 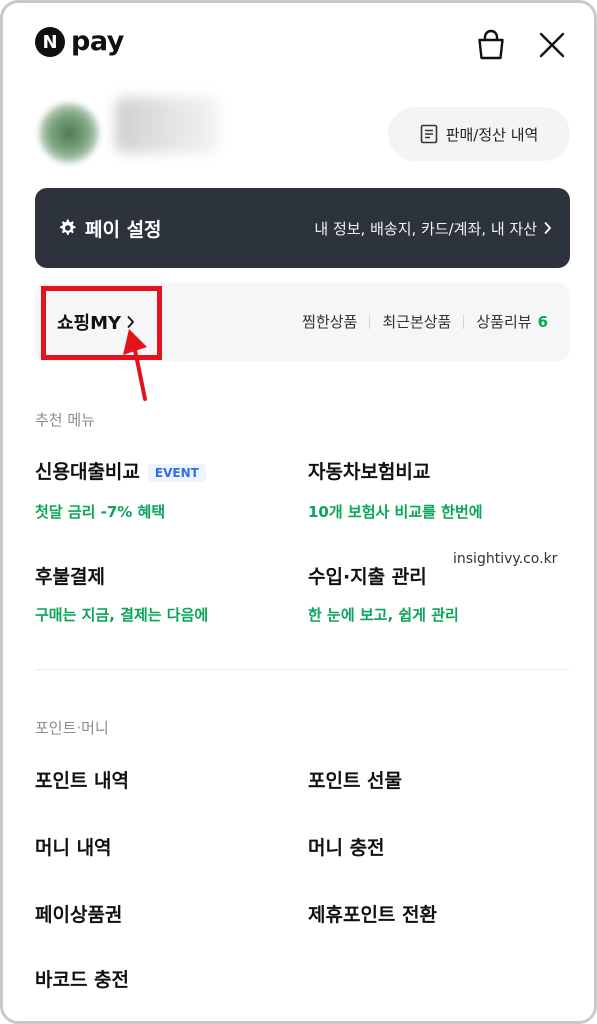 I want to click on money-history: 머니 내역, so click(x=73, y=846).